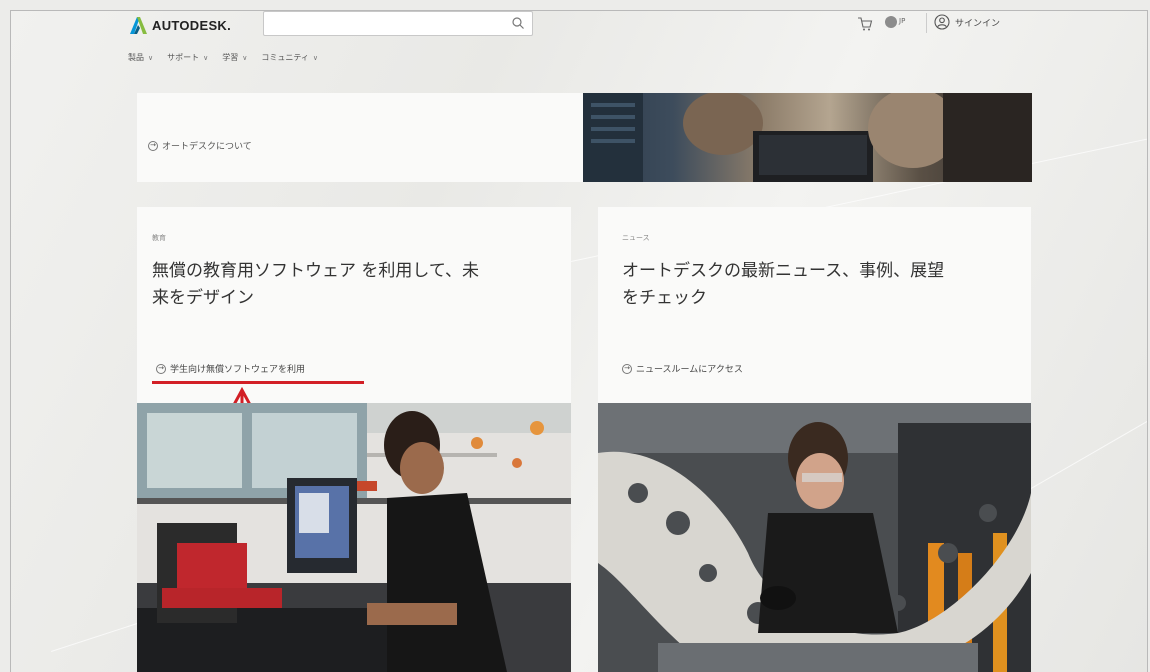 This screenshot has height=672, width=1150. I want to click on office-photo, so click(807, 137).